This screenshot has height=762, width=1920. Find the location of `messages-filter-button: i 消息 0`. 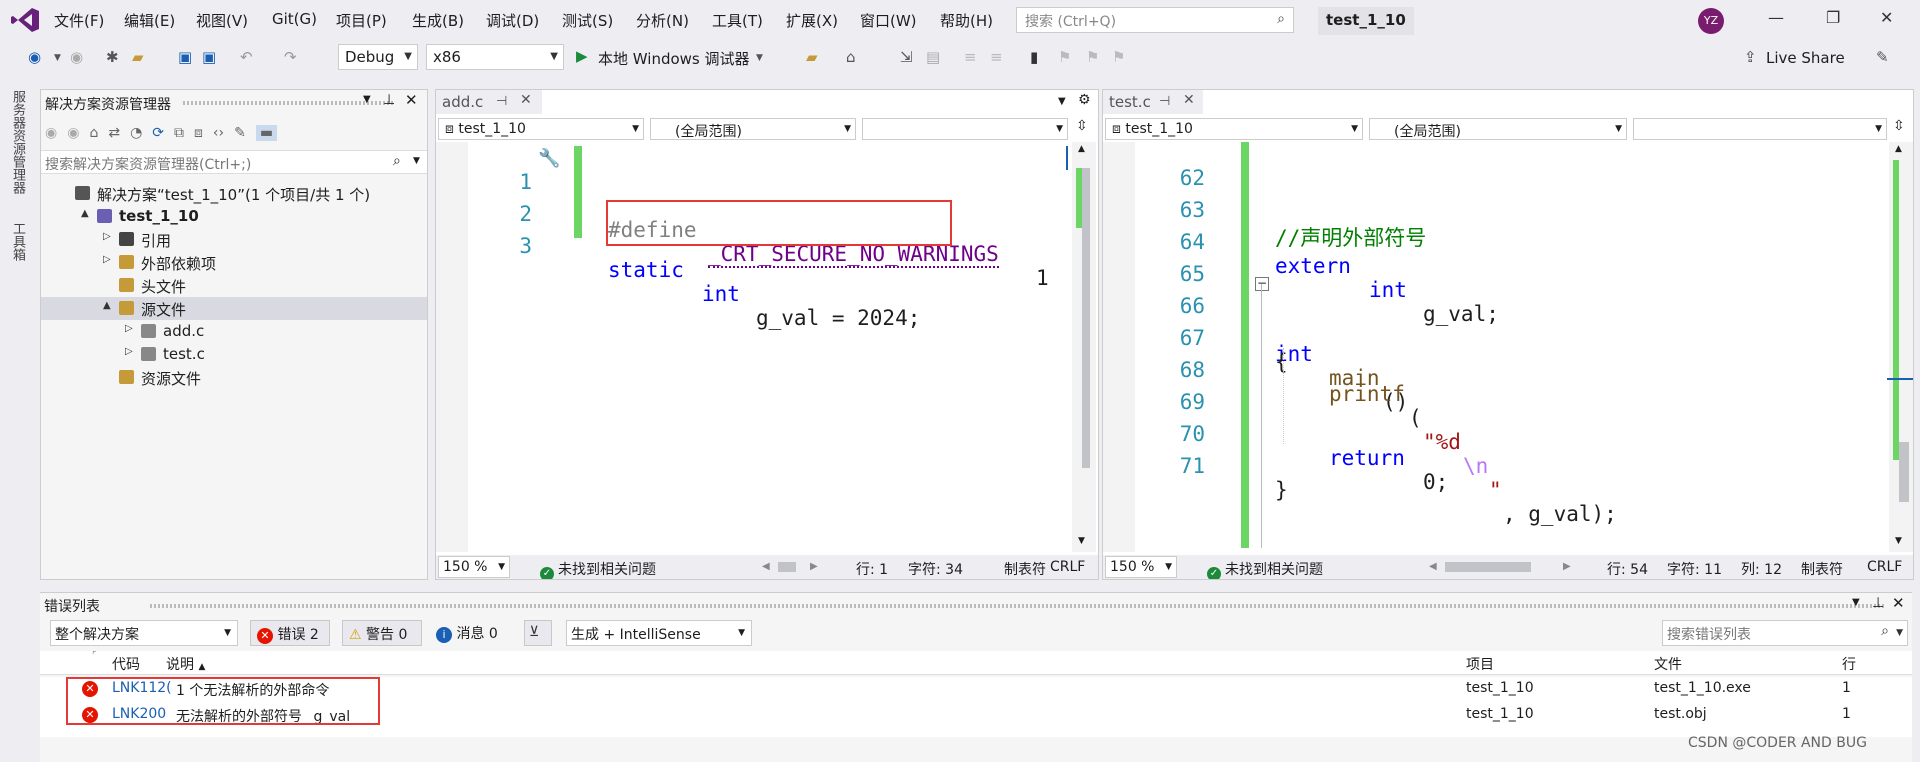

messages-filter-button: i 消息 0 is located at coordinates (467, 633).